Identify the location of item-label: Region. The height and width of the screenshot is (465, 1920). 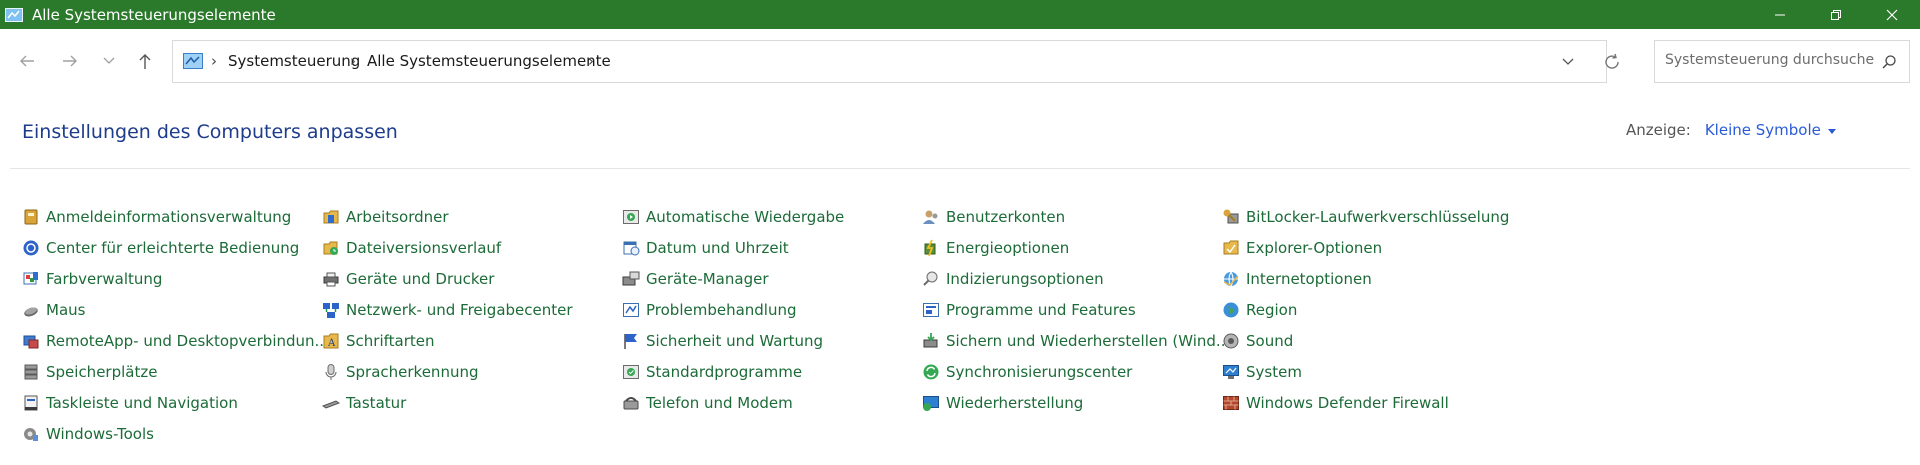
(1272, 310).